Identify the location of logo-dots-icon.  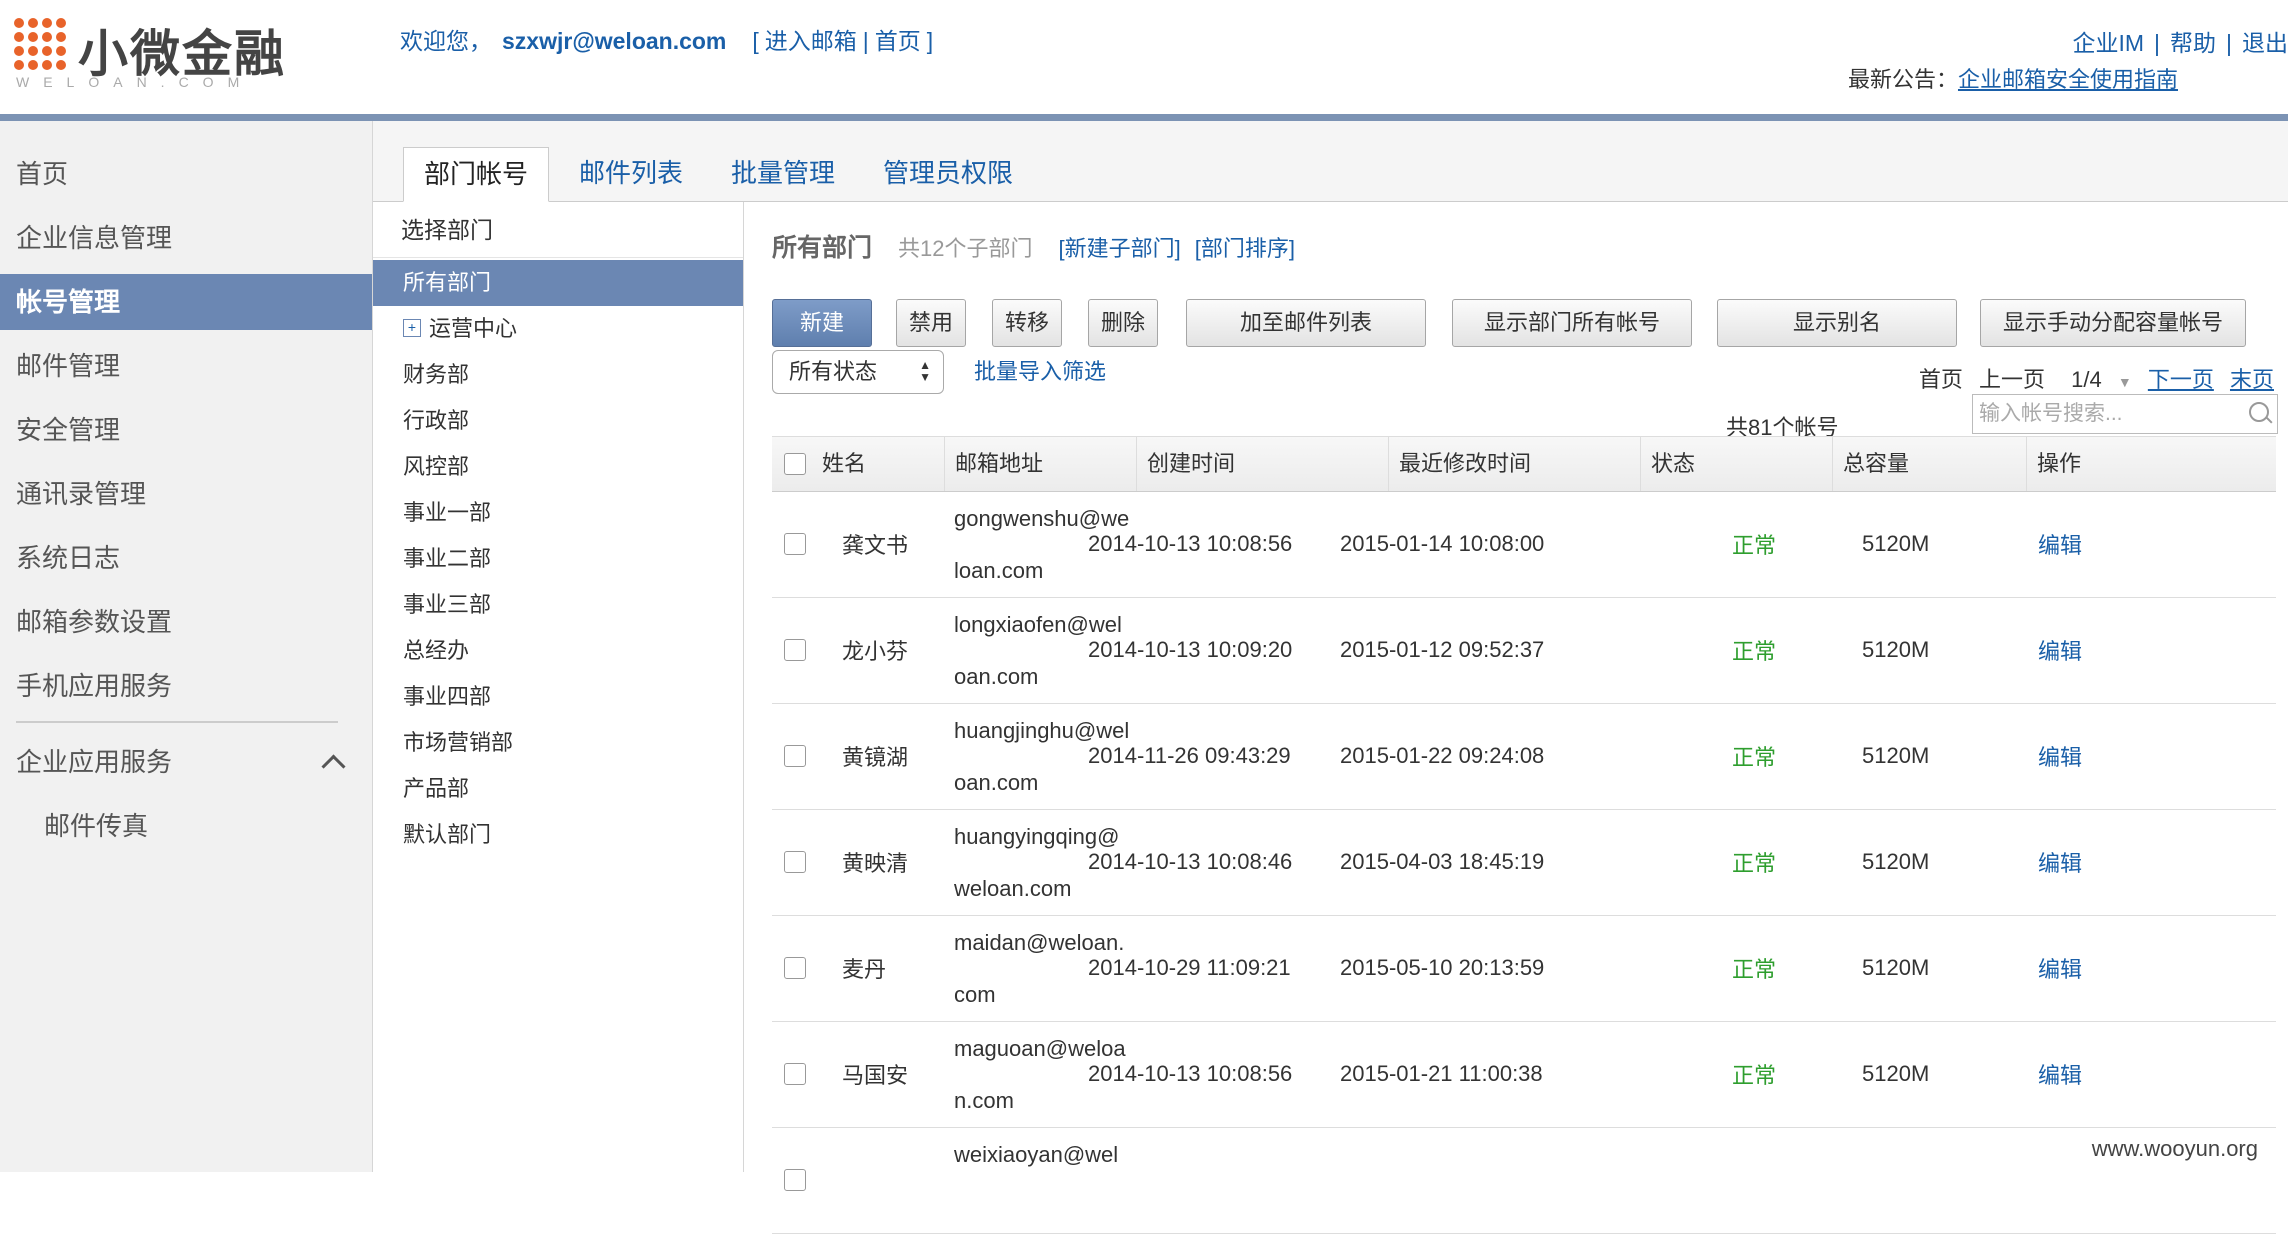
(41, 45).